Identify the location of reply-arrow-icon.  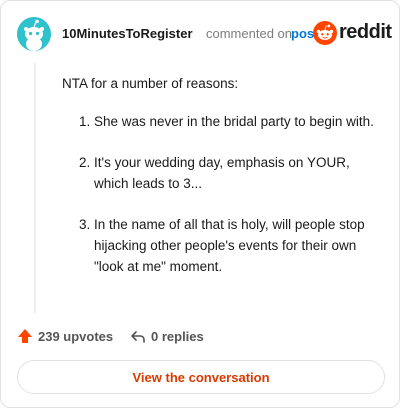
(138, 337).